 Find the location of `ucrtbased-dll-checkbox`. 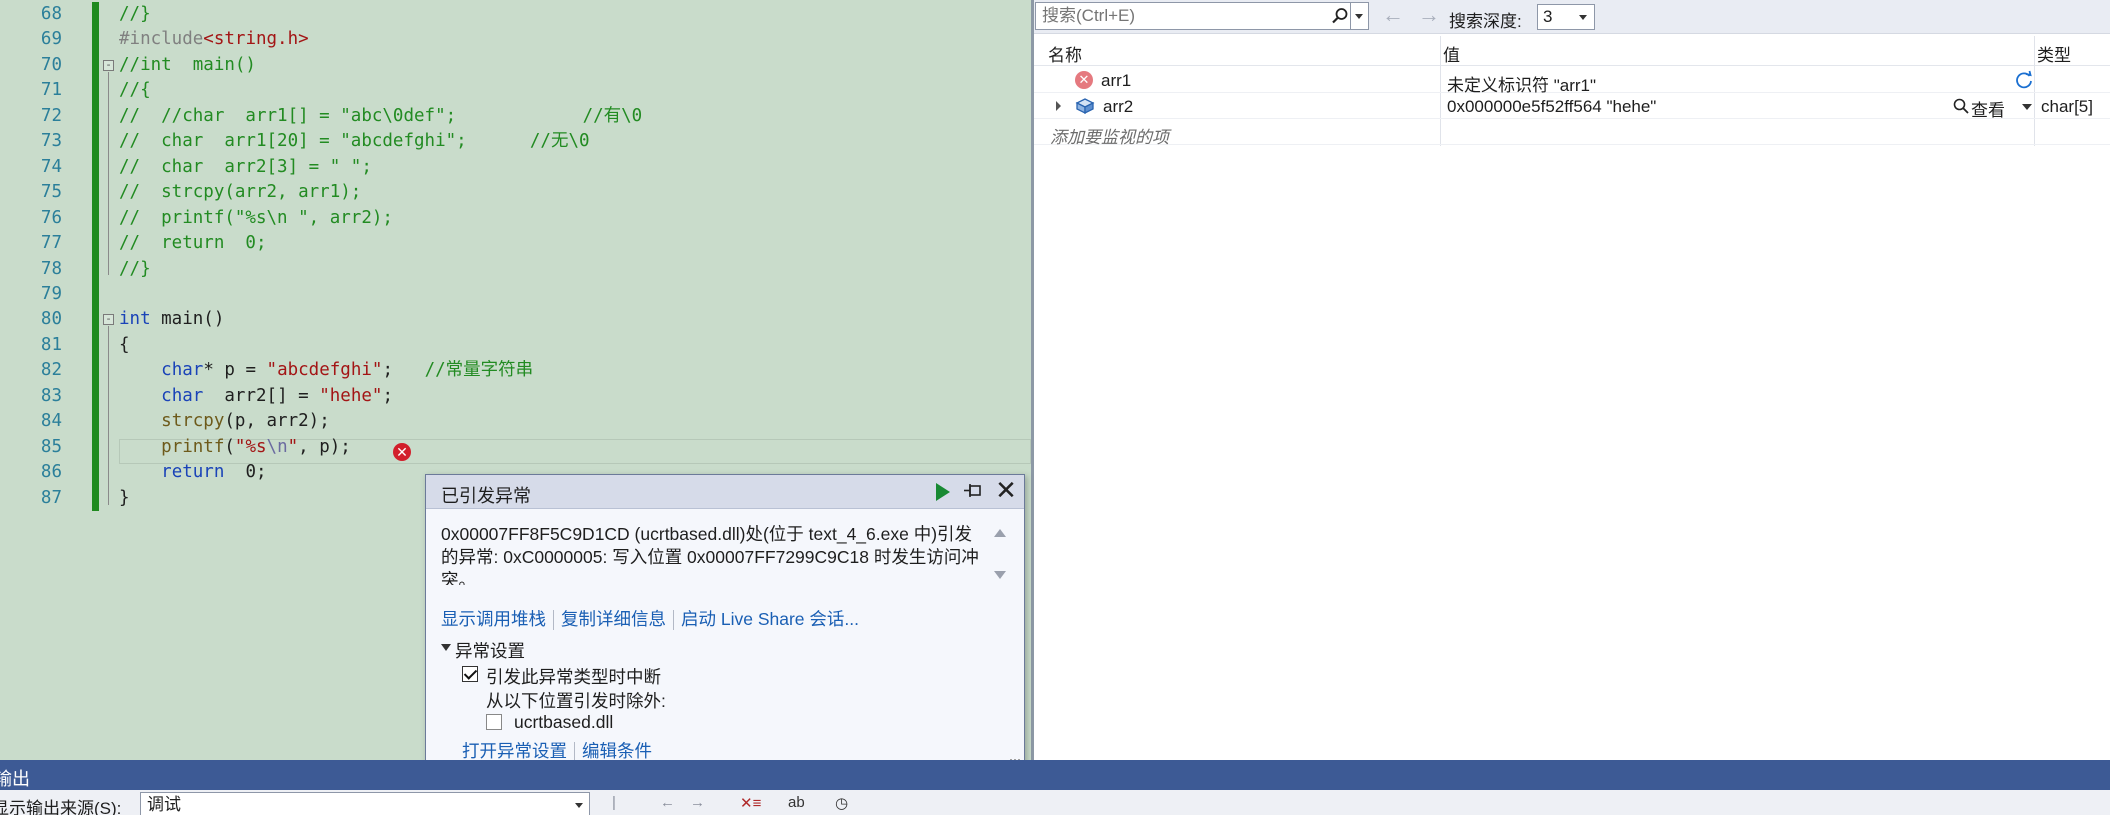

ucrtbased-dll-checkbox is located at coordinates (494, 722).